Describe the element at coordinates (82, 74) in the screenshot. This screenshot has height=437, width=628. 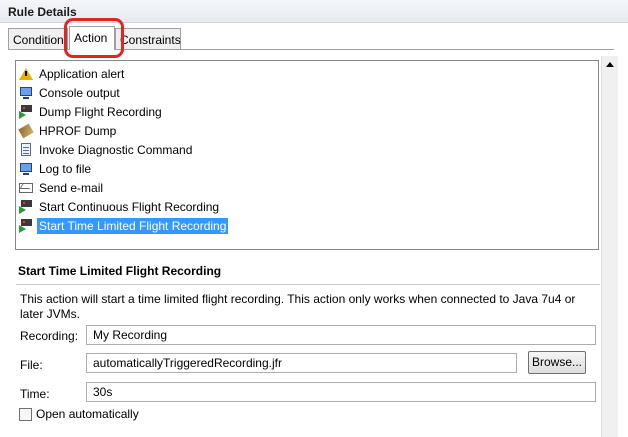
I see `list-item-label: Application alert` at that location.